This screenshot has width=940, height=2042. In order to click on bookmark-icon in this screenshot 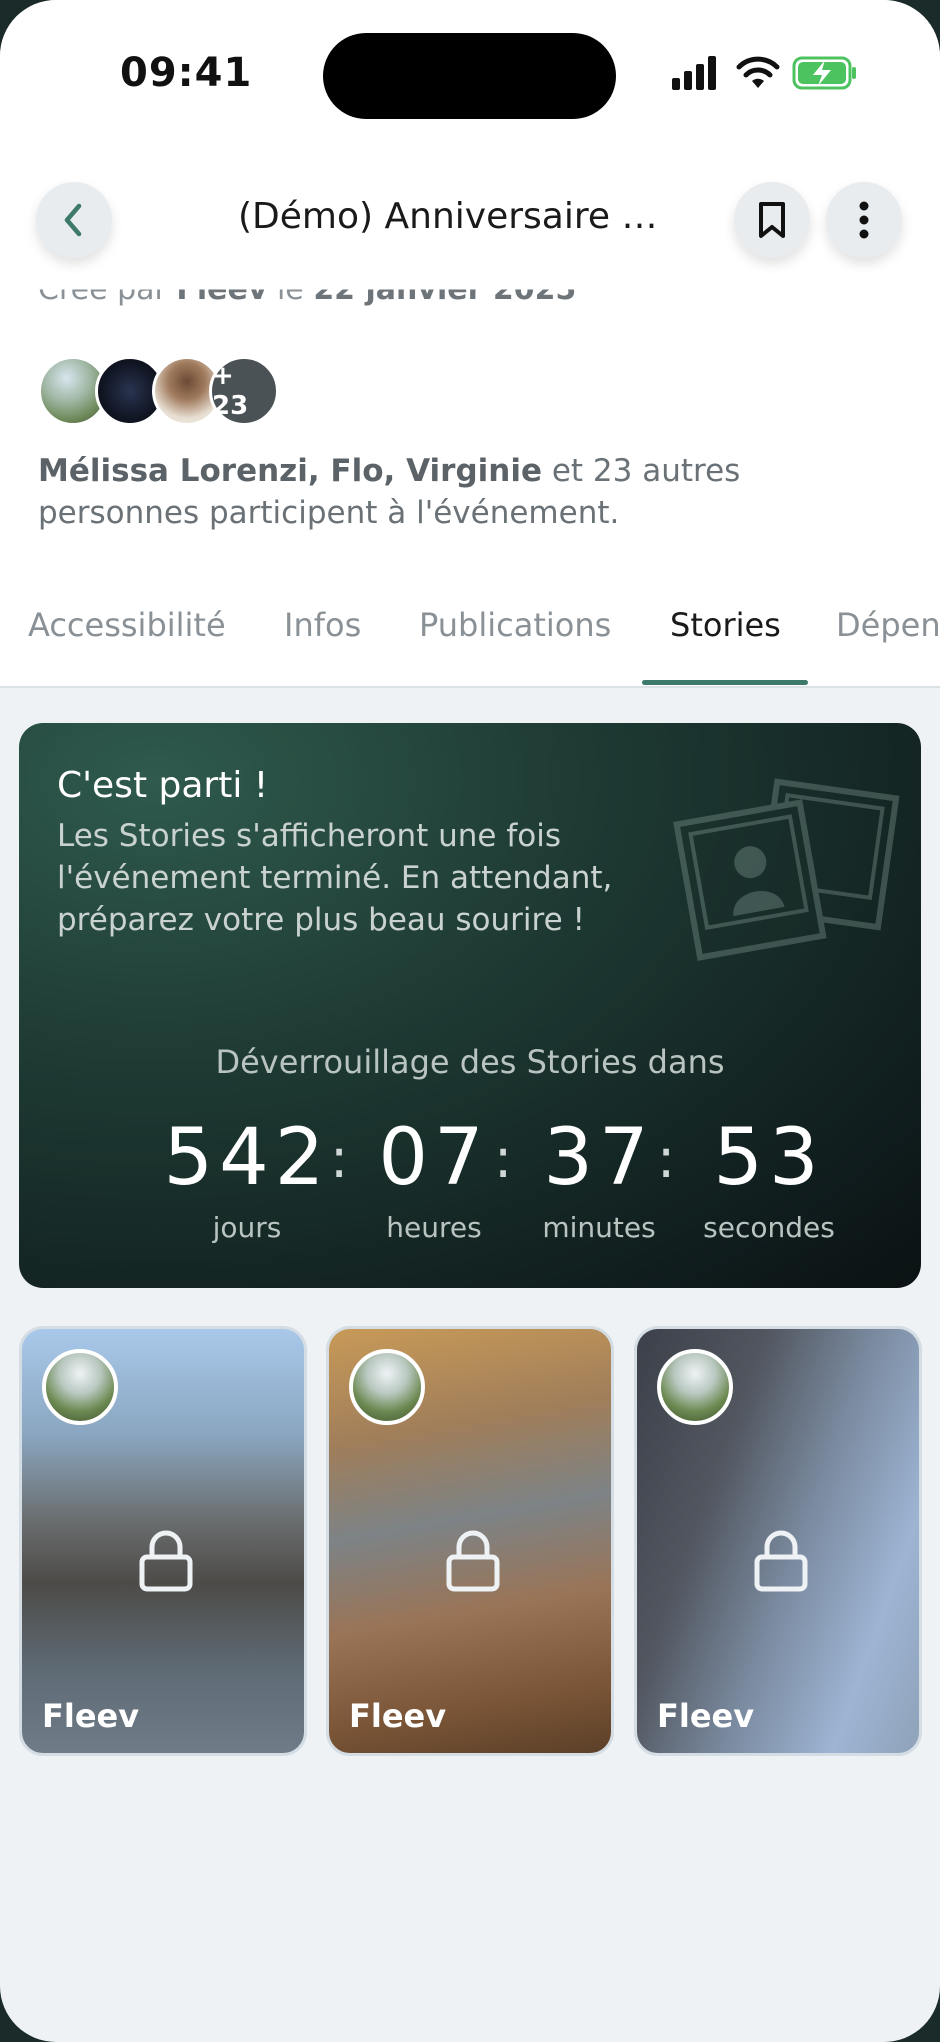, I will do `click(772, 220)`.